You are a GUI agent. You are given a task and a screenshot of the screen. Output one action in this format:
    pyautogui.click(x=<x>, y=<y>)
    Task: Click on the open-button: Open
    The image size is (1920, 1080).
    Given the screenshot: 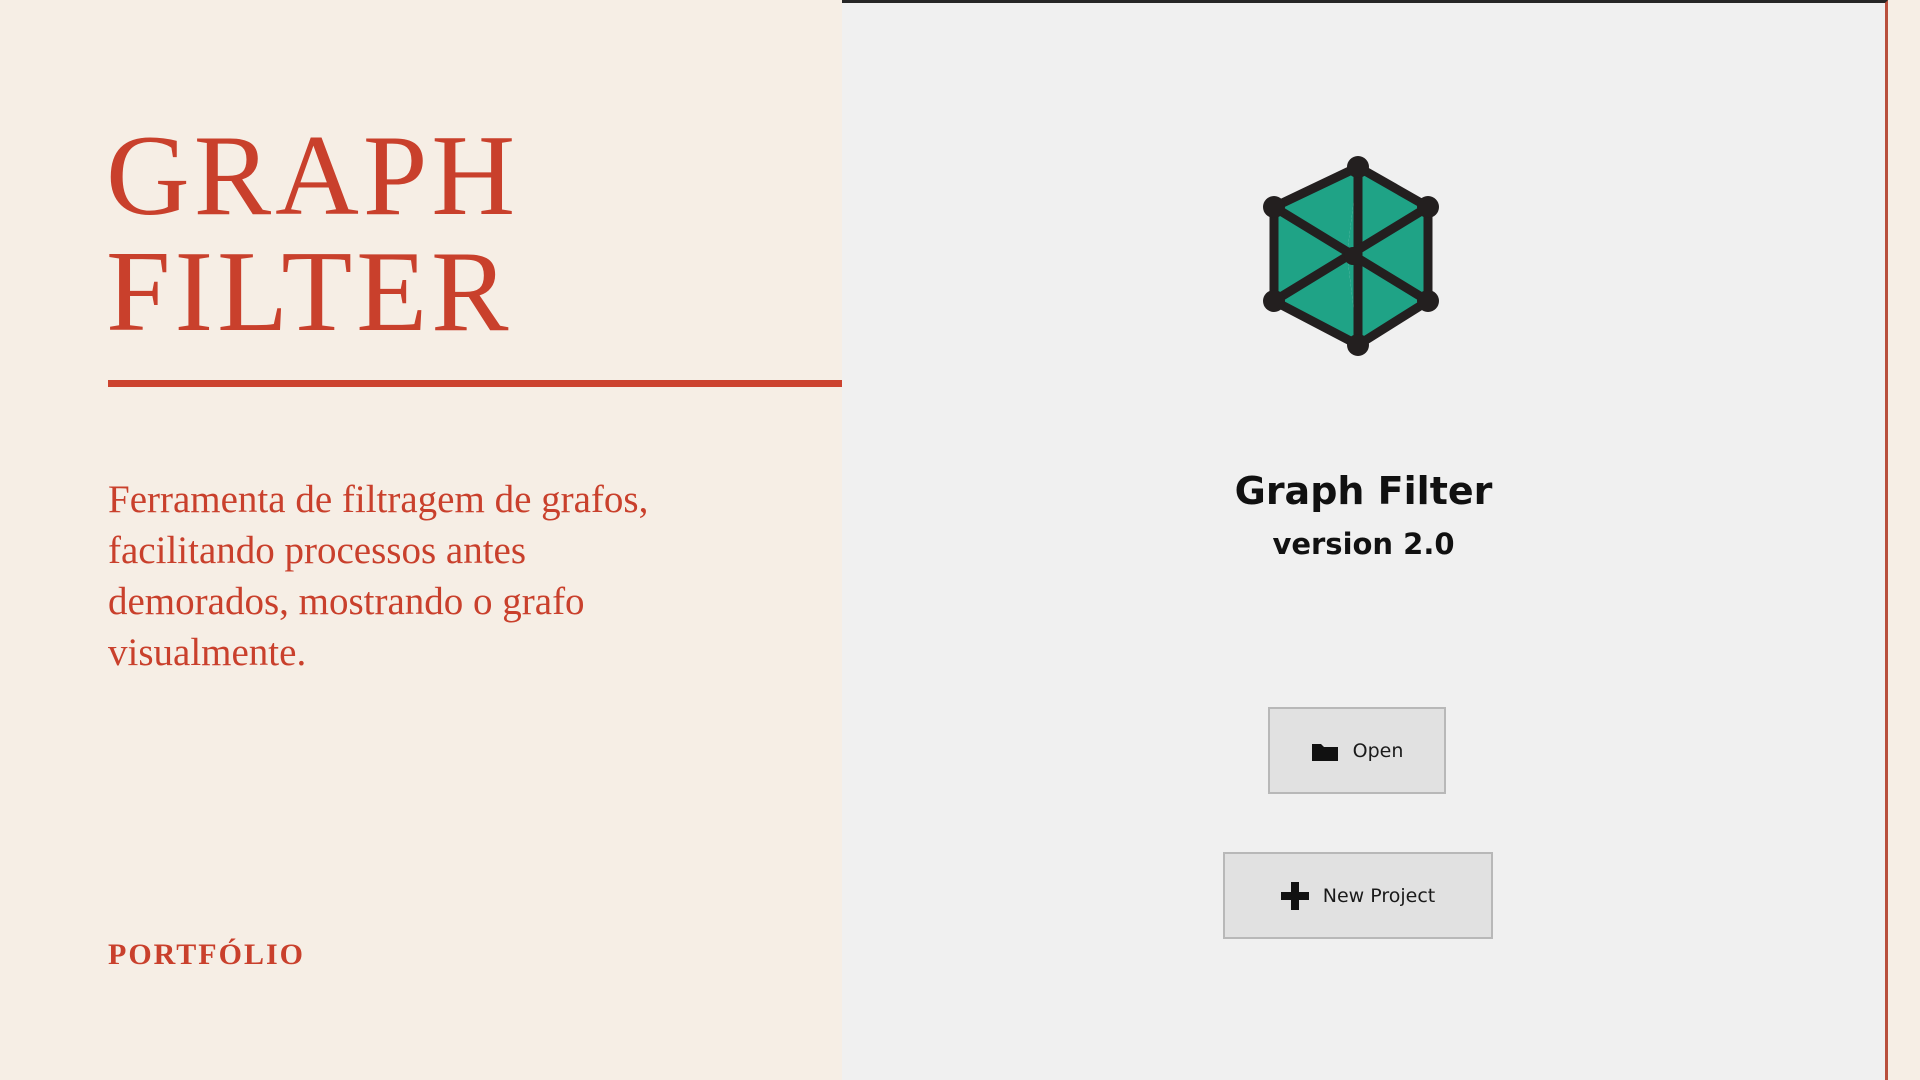 What is the action you would take?
    pyautogui.click(x=1357, y=750)
    